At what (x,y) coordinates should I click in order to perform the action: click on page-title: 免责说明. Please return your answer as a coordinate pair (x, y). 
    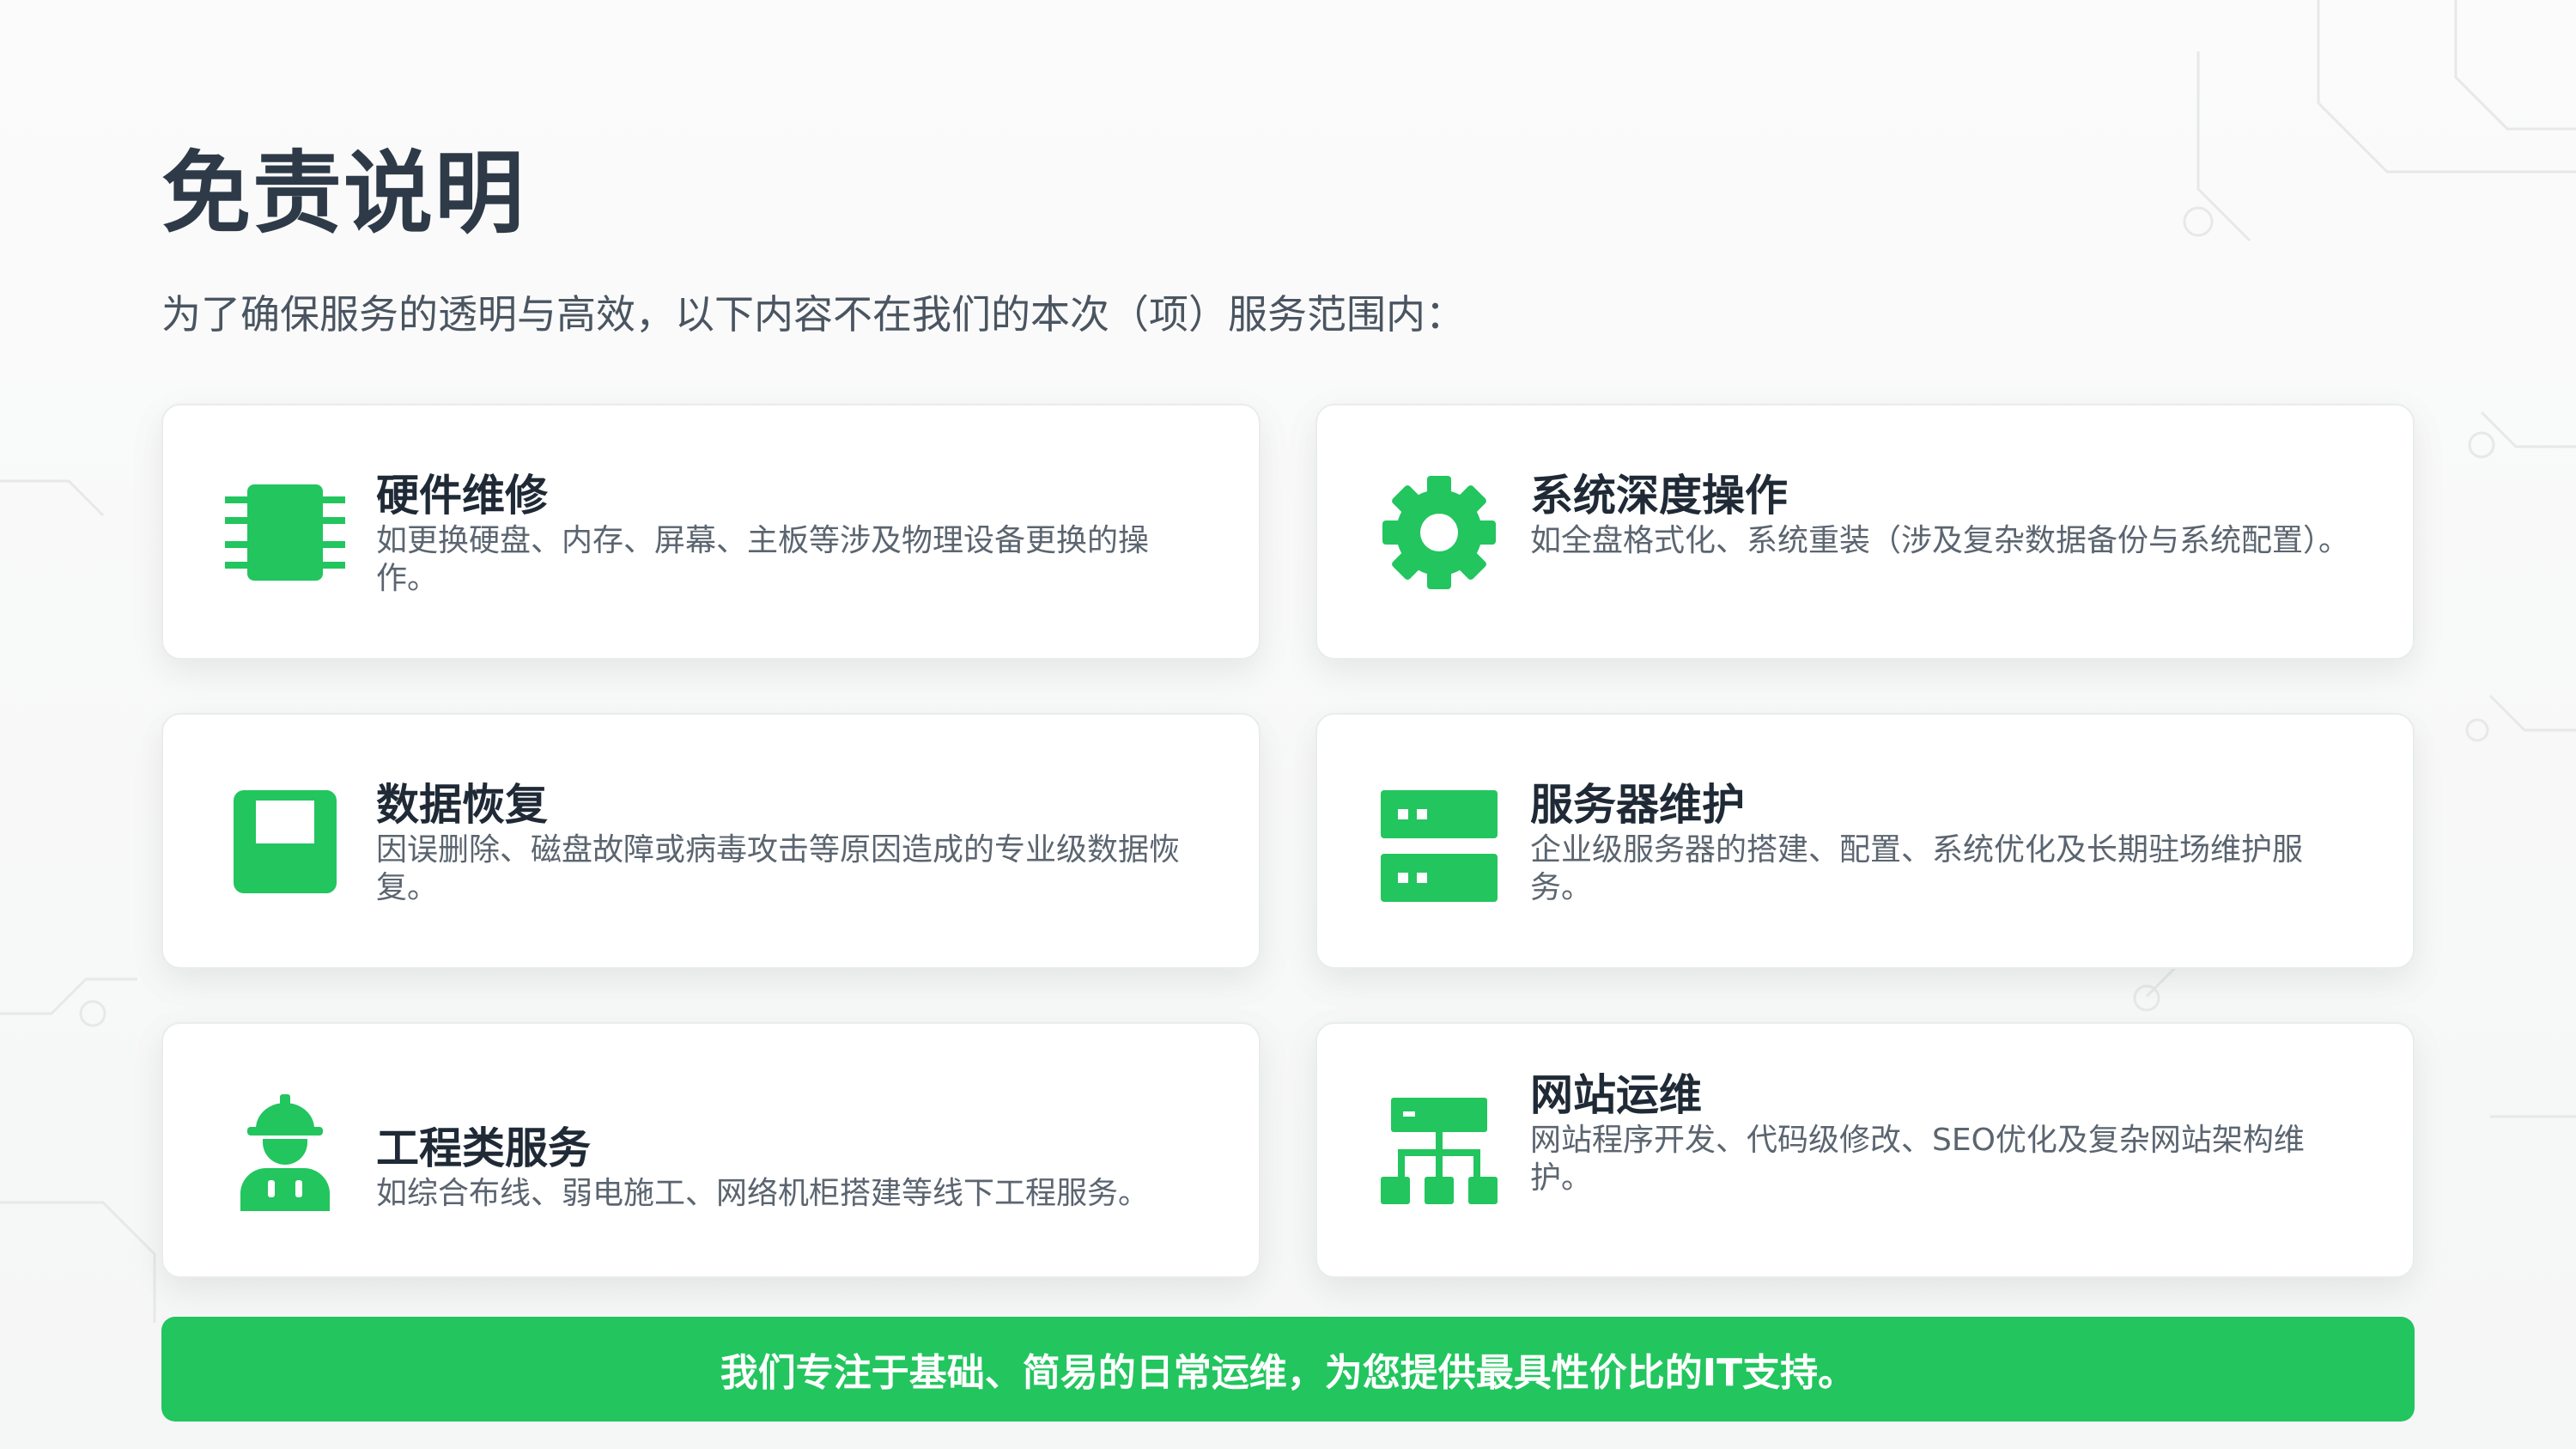
    Looking at the image, I should click on (344, 193).